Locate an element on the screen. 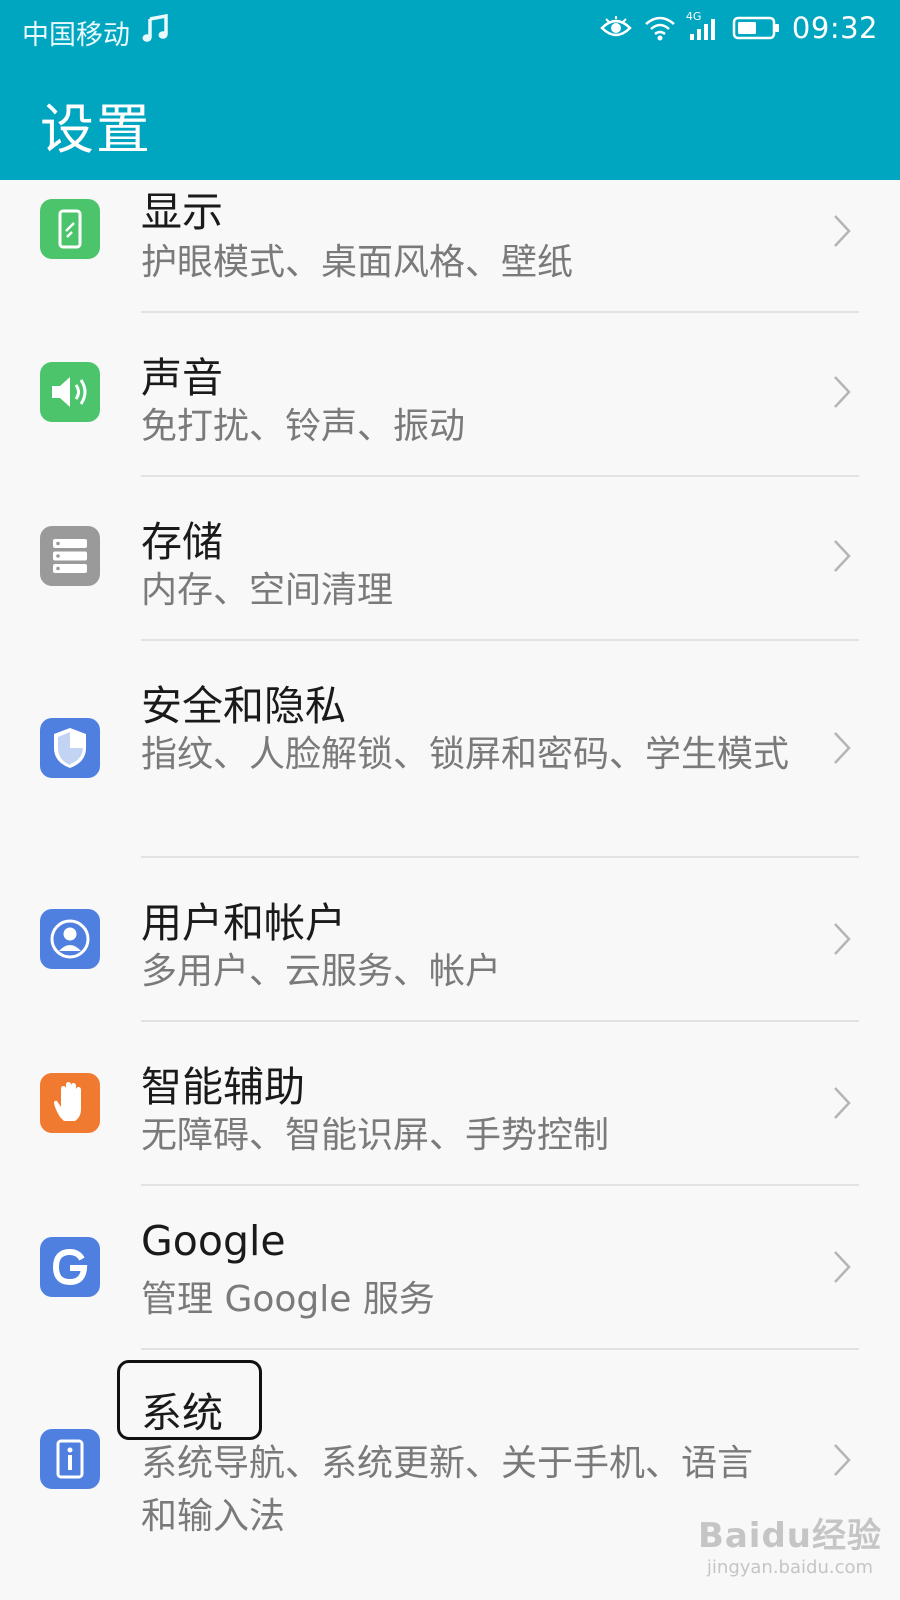 Image resolution: width=900 pixels, height=1600 pixels. shield-icon is located at coordinates (70, 748).